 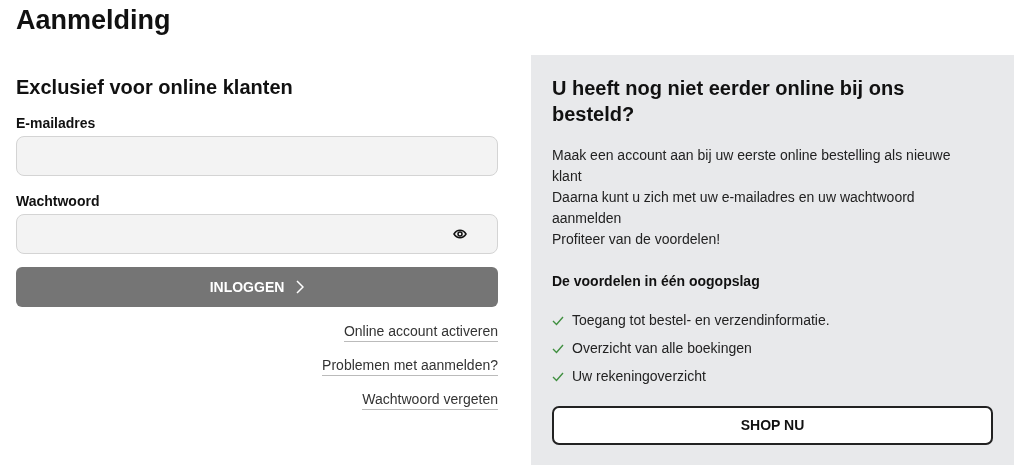 What do you see at coordinates (460, 234) in the screenshot?
I see `eye-icon` at bounding box center [460, 234].